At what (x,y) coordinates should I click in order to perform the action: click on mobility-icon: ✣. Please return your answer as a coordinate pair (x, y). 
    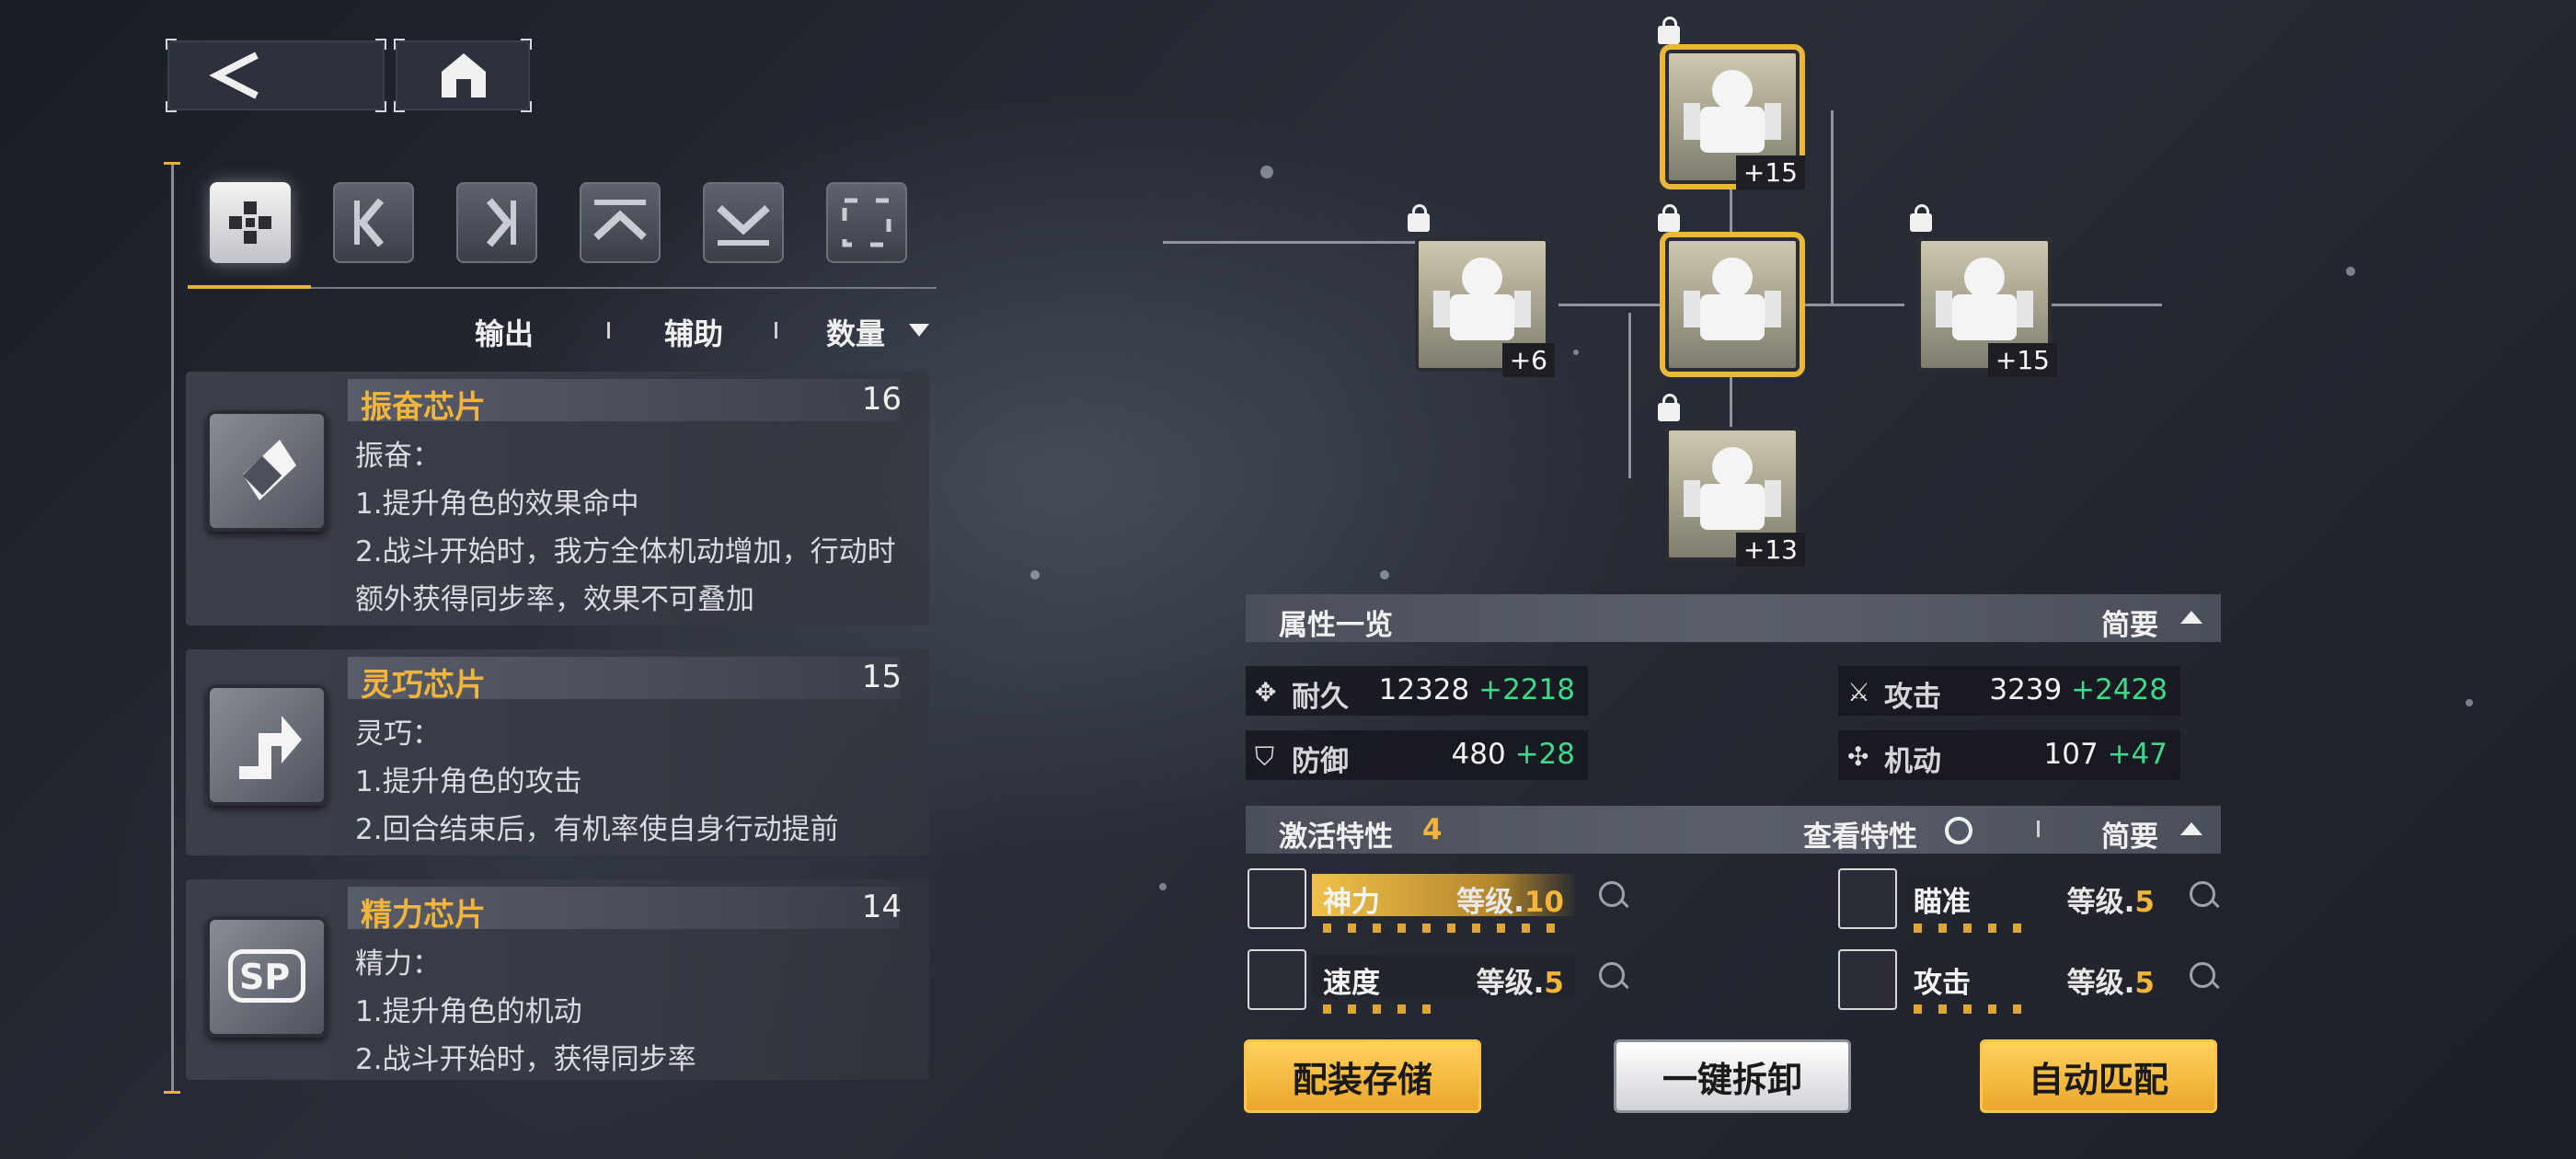
    Looking at the image, I should click on (1858, 756).